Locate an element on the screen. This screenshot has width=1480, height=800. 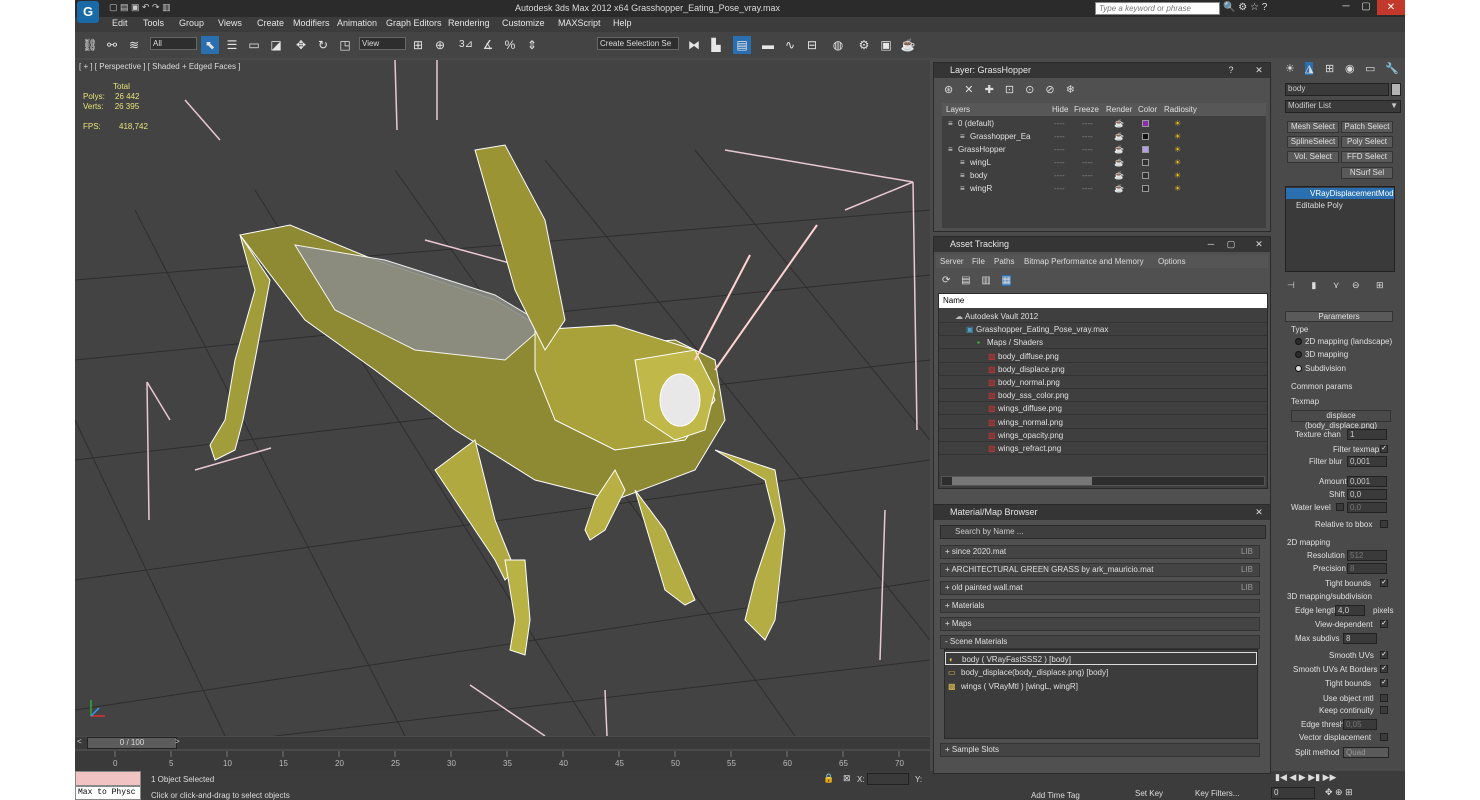
material-group: + Materials is located at coordinates (1100, 606).